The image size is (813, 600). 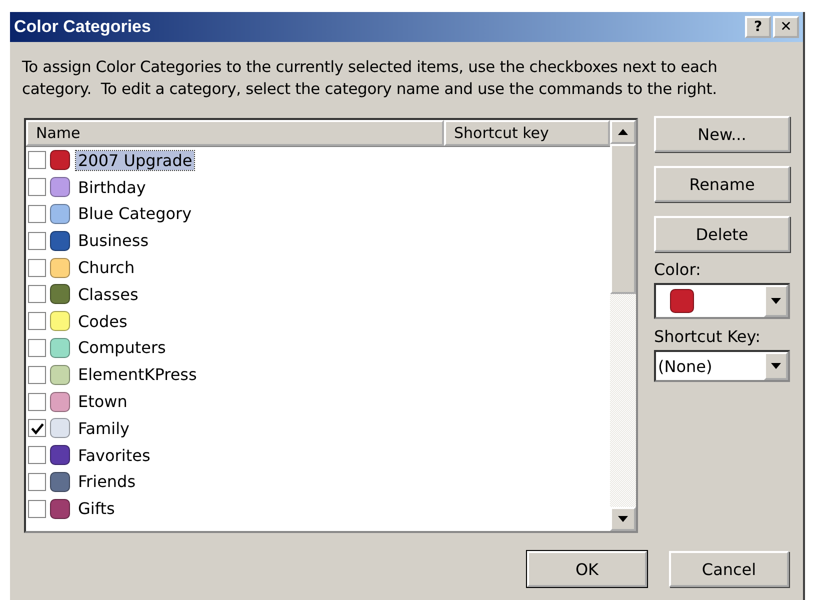 I want to click on scroll-up-button, so click(x=623, y=132).